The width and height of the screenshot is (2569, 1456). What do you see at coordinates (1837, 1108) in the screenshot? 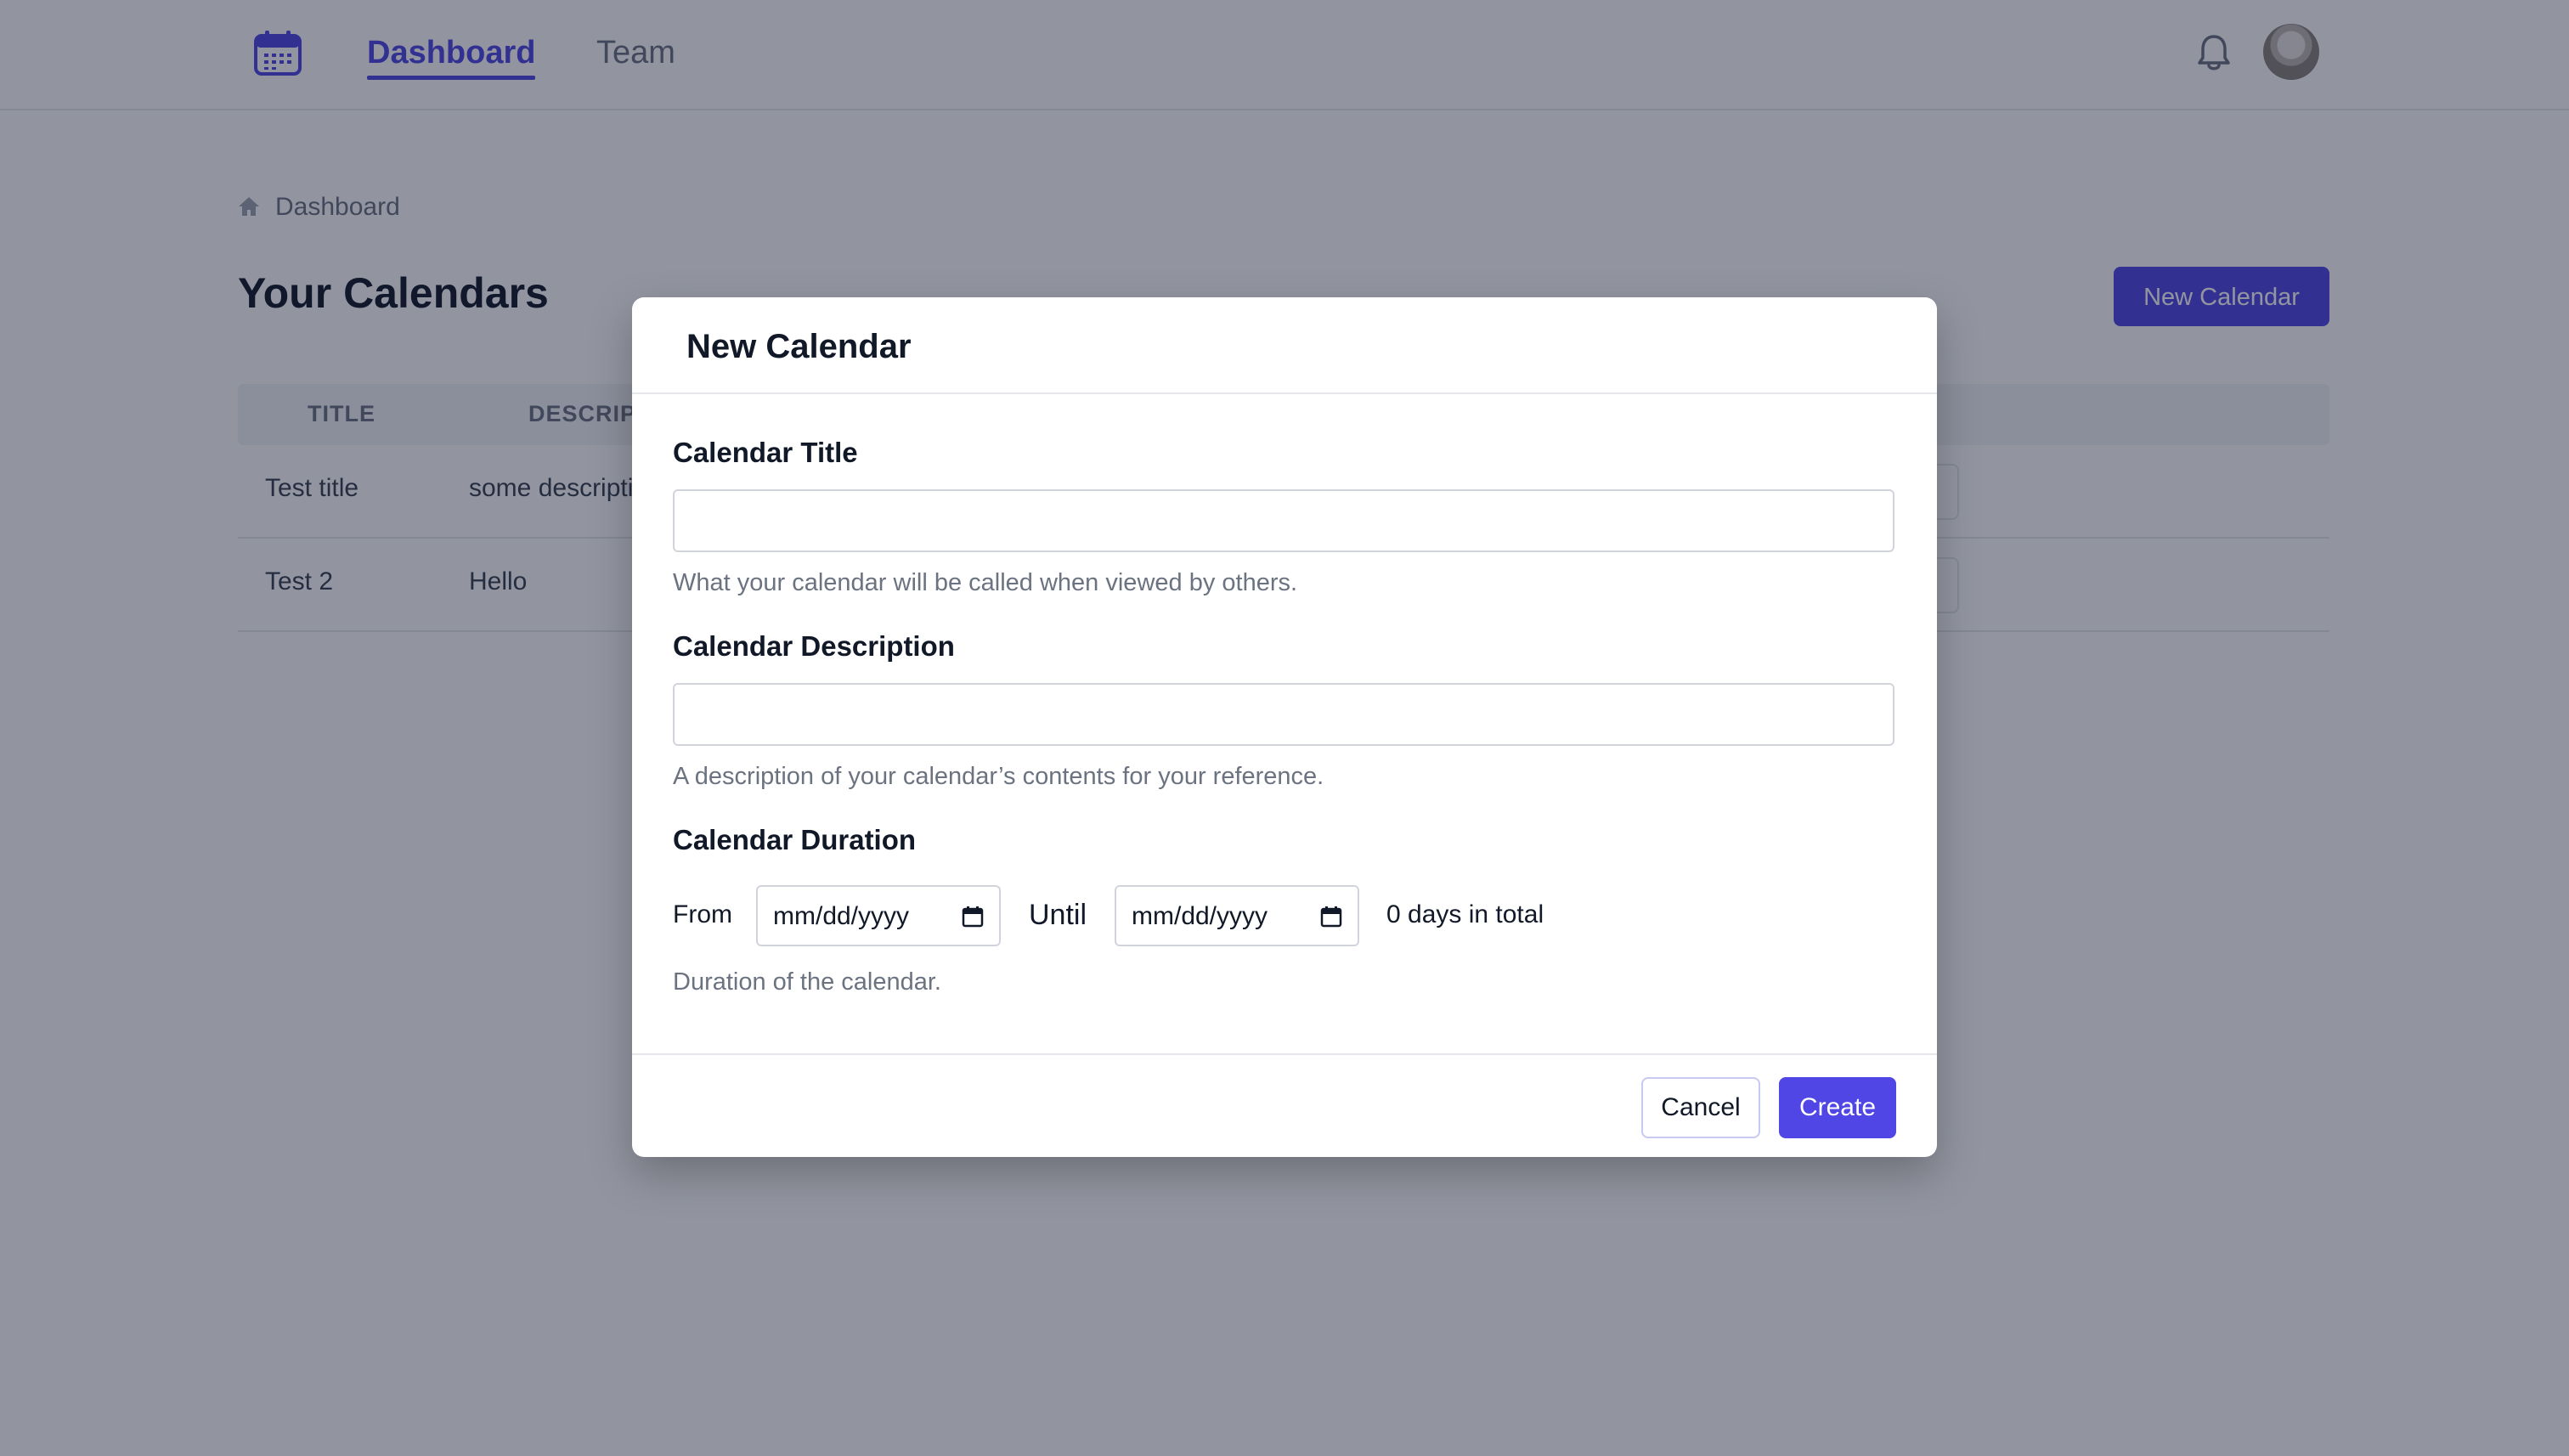
I see `create-button: Create` at bounding box center [1837, 1108].